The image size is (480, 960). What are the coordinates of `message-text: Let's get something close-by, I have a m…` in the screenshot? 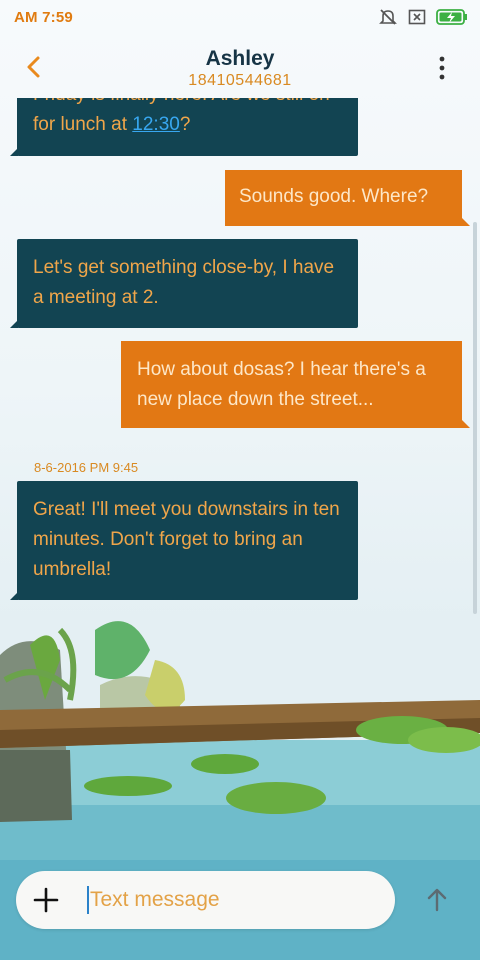 It's located at (184, 282).